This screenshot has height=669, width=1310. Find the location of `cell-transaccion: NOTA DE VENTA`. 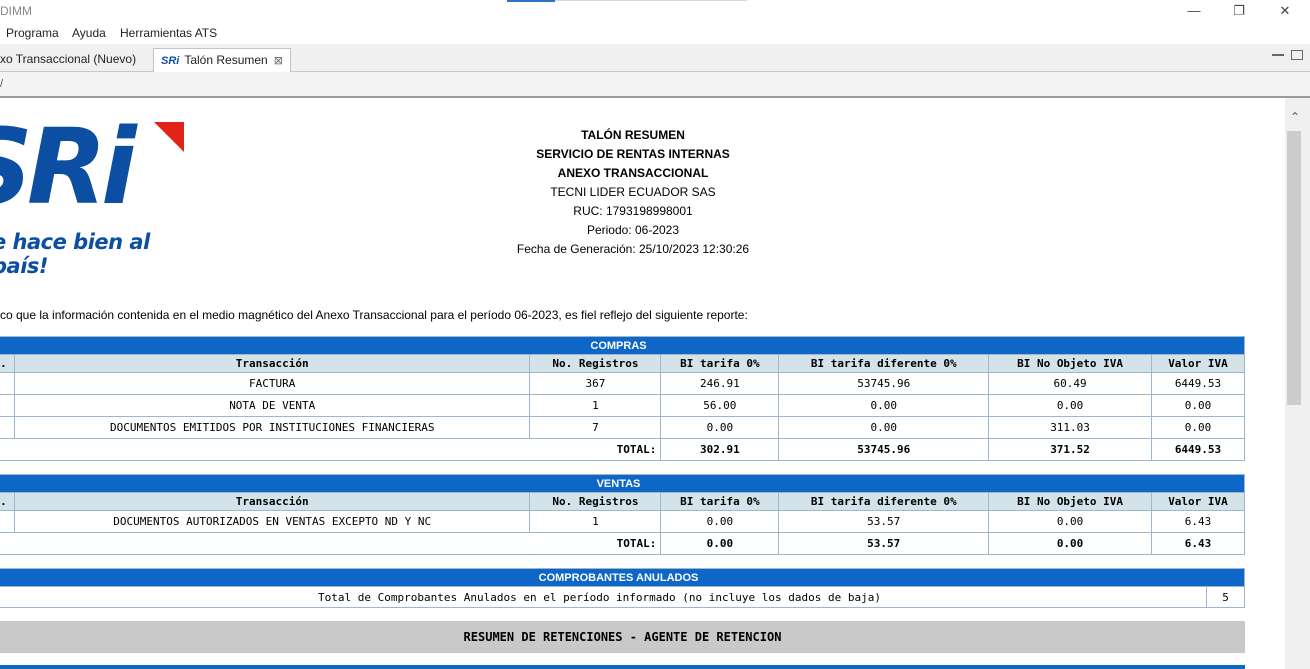

cell-transaccion: NOTA DE VENTA is located at coordinates (272, 405).